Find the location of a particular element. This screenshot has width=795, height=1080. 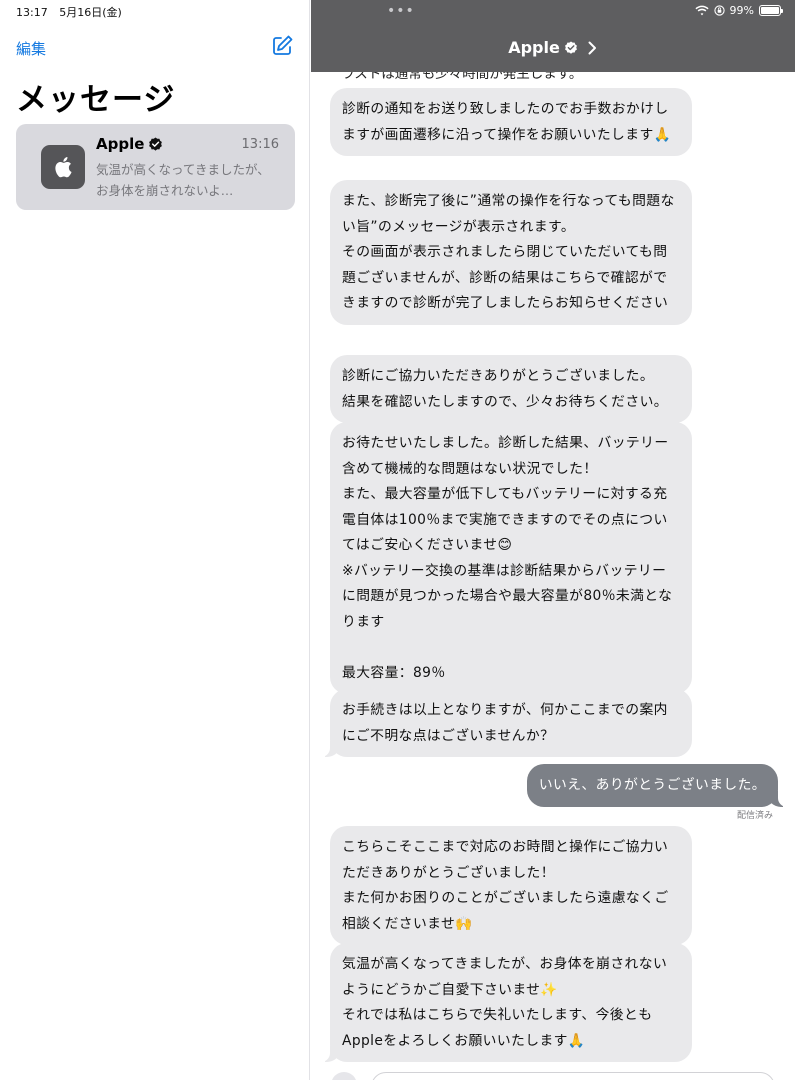

status-date: 5月16日(金) is located at coordinates (90, 12).